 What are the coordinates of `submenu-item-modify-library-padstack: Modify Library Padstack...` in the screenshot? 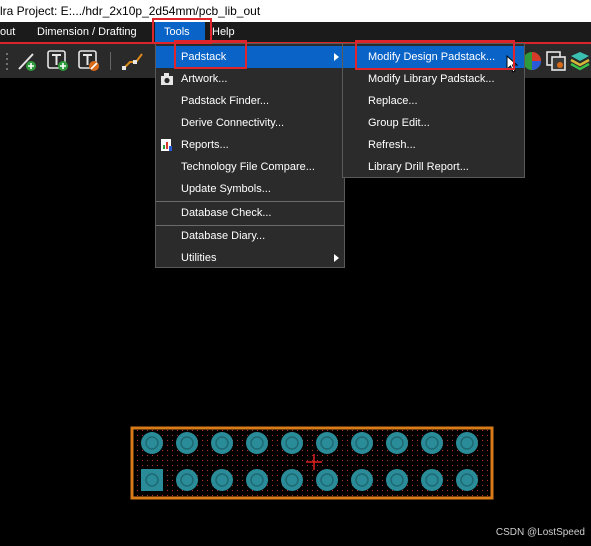 It's located at (433, 79).